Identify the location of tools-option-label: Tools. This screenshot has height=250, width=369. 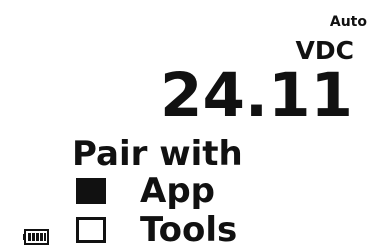
(189, 230).